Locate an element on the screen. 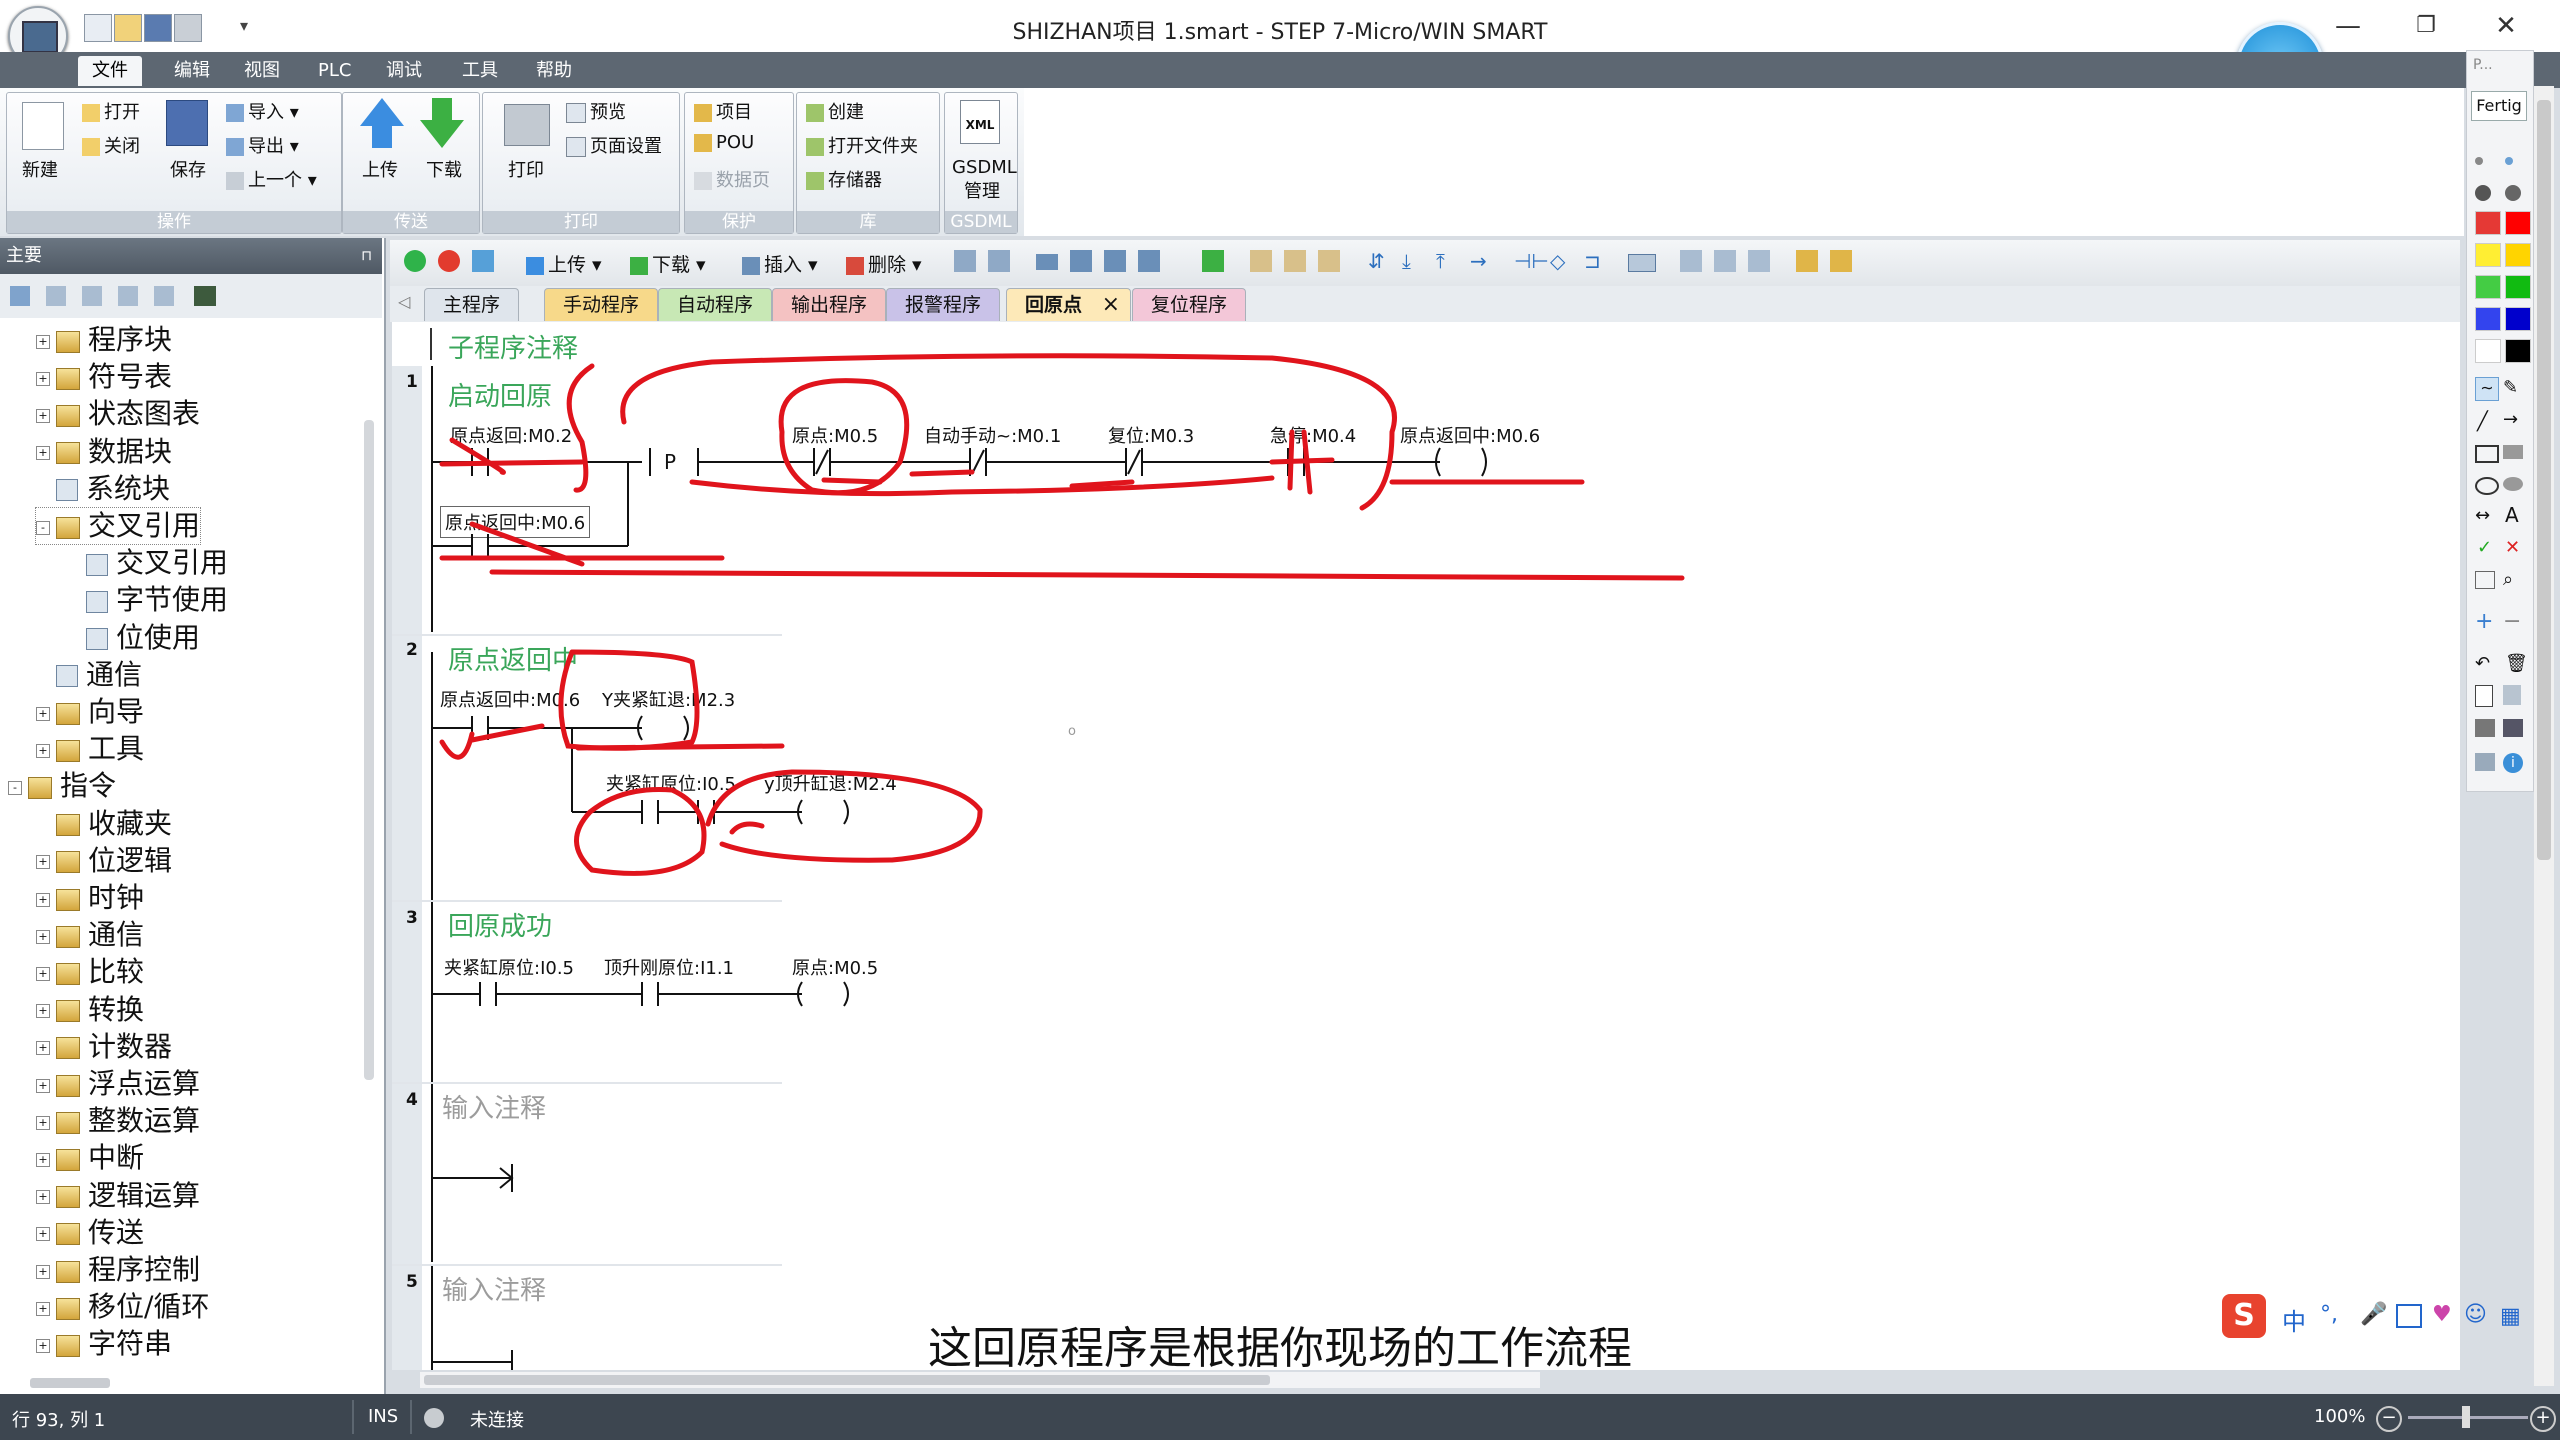 The height and width of the screenshot is (1440, 2560). info-icon: i is located at coordinates (2513, 763).